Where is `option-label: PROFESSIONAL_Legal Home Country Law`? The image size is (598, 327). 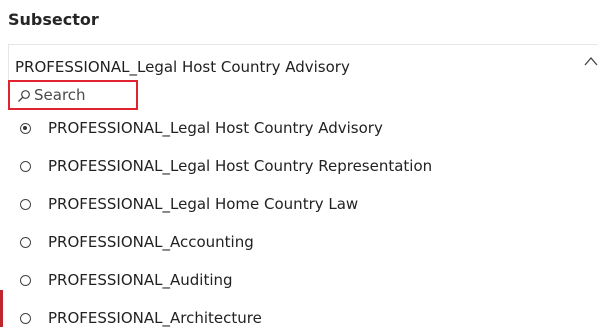
option-label: PROFESSIONAL_Legal Home Country Law is located at coordinates (203, 204).